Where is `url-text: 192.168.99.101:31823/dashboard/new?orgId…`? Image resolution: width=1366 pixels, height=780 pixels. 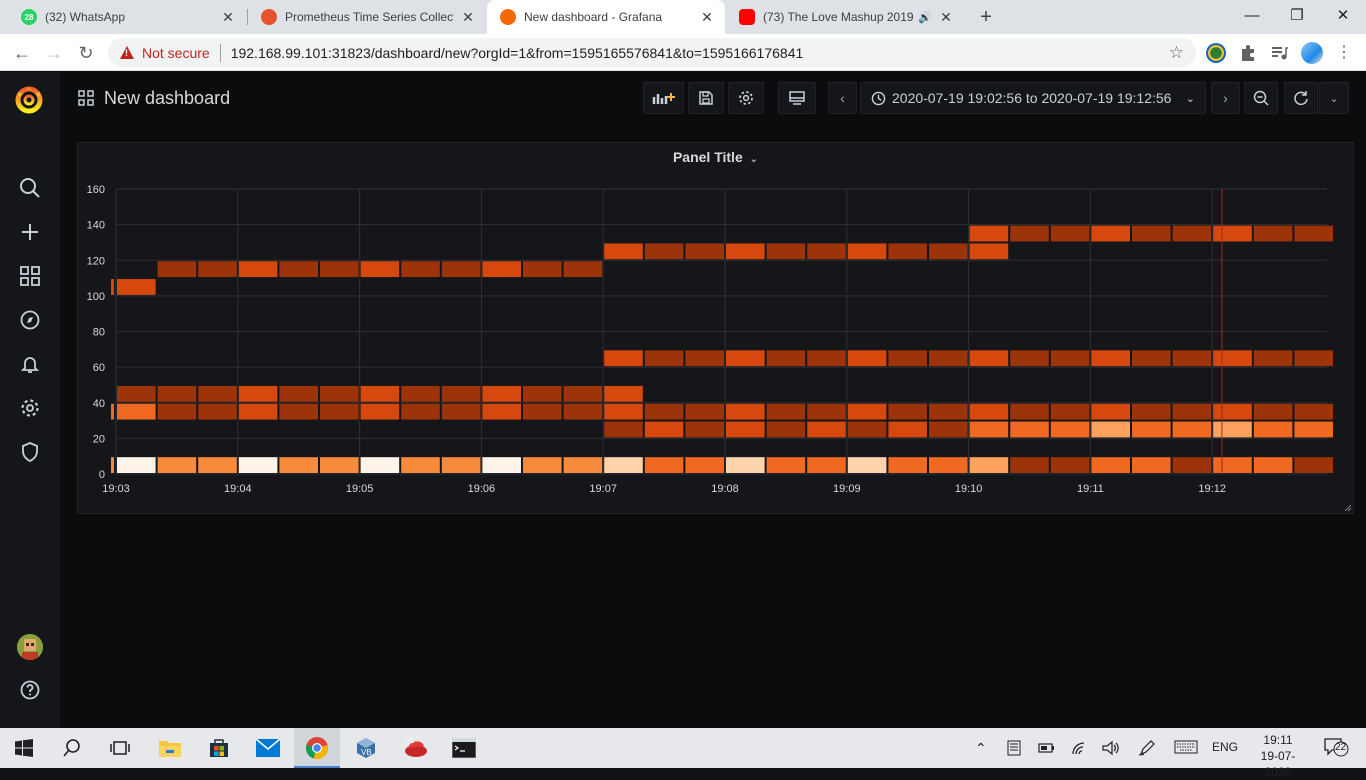
url-text: 192.168.99.101:31823/dashboard/new?orgId… is located at coordinates (517, 53).